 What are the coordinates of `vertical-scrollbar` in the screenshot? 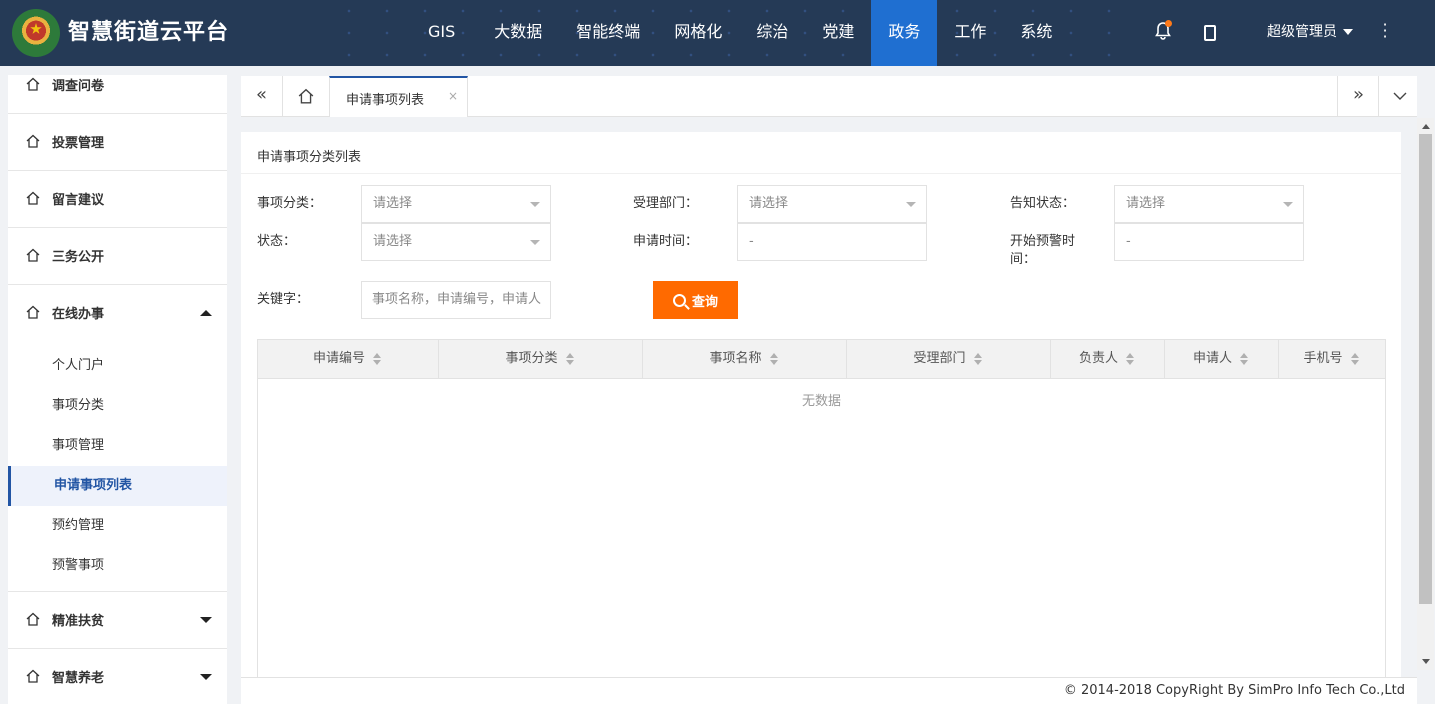 It's located at (1425, 394).